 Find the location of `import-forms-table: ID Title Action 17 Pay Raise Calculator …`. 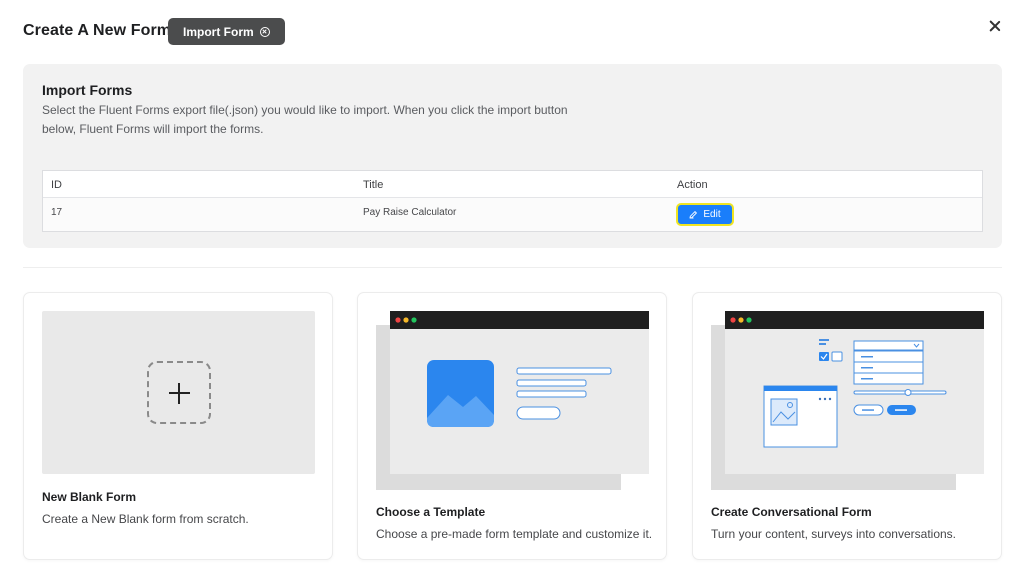

import-forms-table: ID Title Action 17 Pay Raise Calculator … is located at coordinates (512, 201).